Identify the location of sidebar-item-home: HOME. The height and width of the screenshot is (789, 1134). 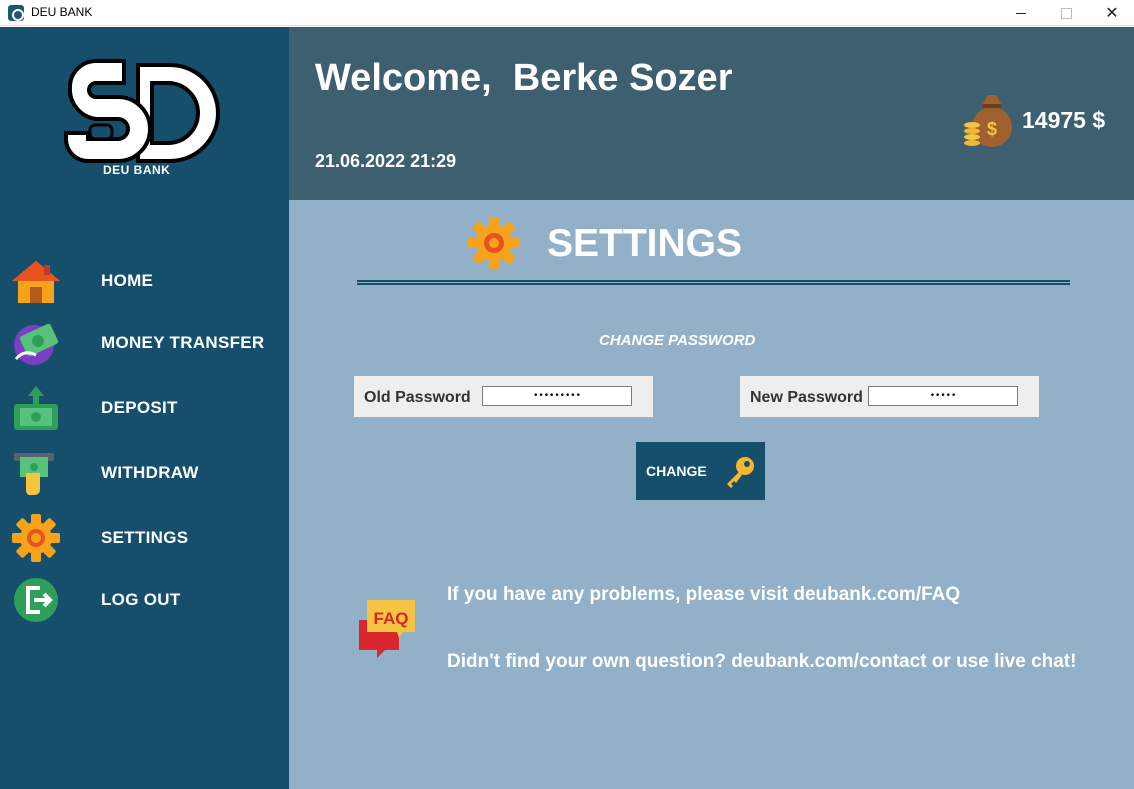
(144, 281).